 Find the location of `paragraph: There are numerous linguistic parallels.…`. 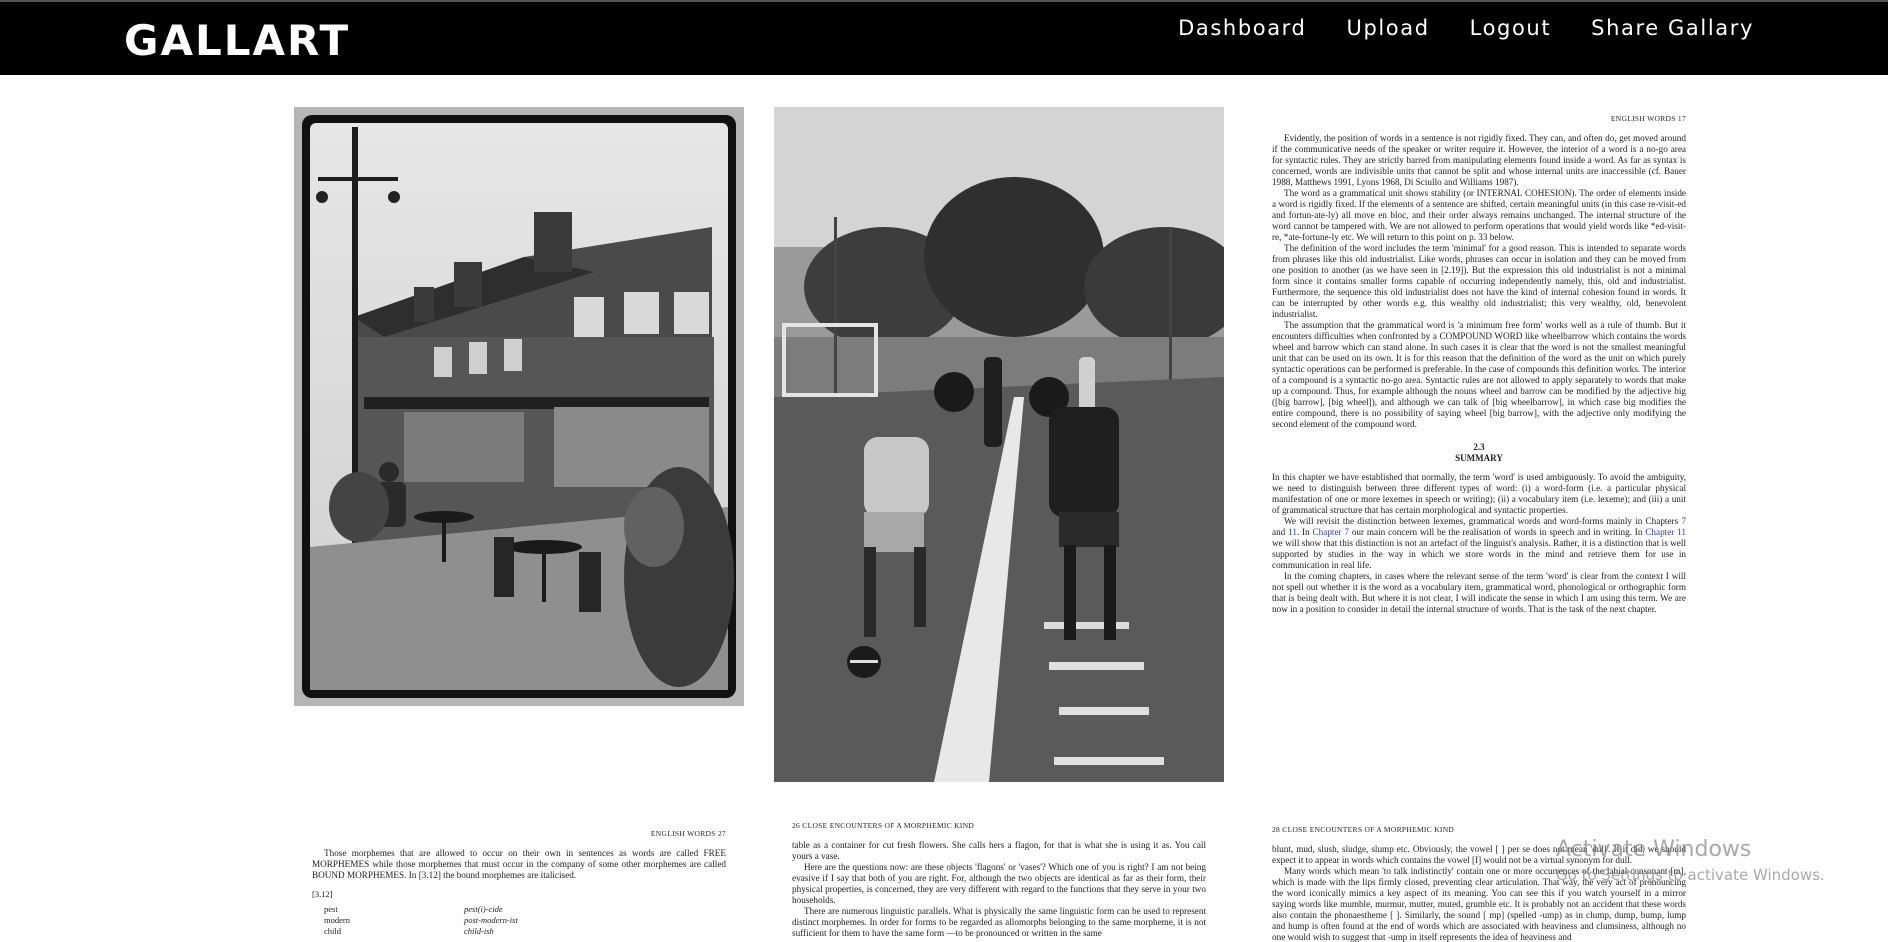

paragraph: There are numerous linguistic parallels.… is located at coordinates (999, 922).